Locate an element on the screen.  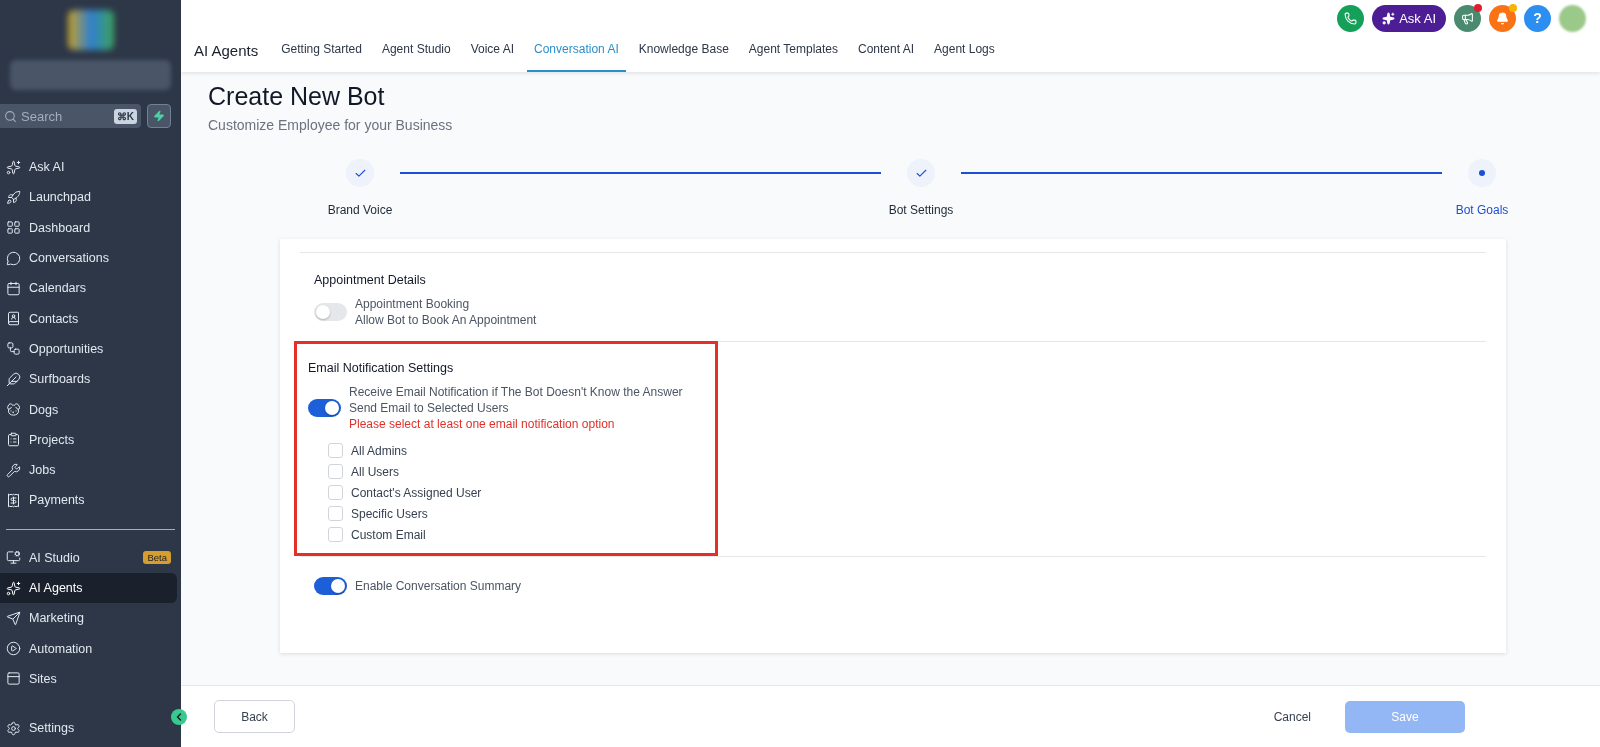
phone-button is located at coordinates (1351, 18).